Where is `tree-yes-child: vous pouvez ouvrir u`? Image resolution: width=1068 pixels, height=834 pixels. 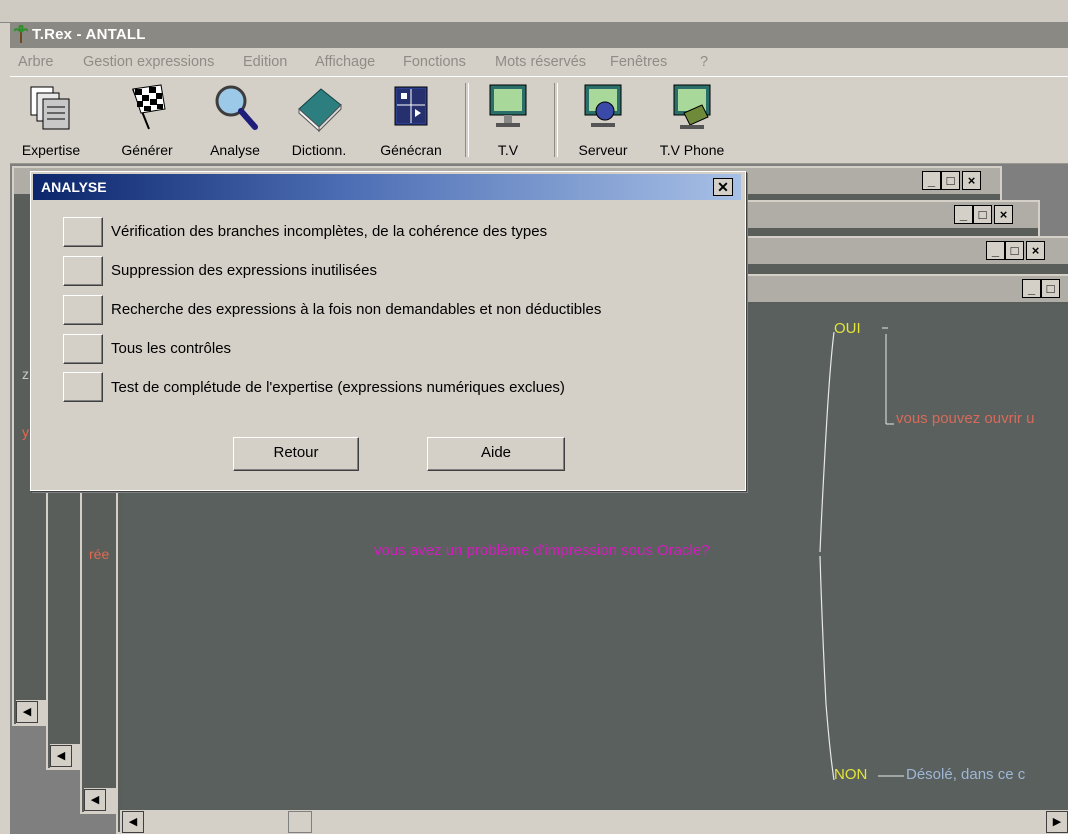
tree-yes-child: vous pouvez ouvrir u is located at coordinates (965, 418).